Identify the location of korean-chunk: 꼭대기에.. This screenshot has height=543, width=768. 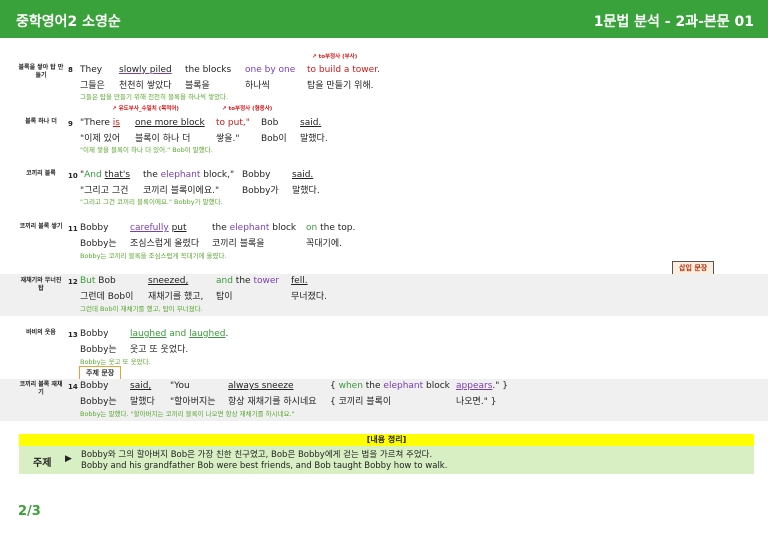
(324, 244).